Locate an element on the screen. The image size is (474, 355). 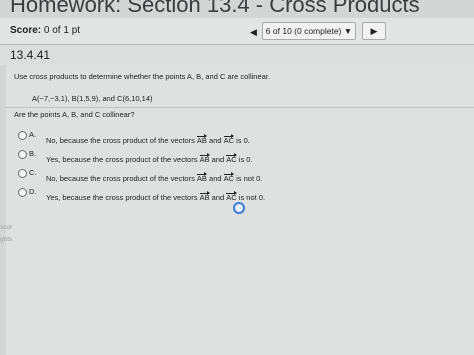
score-value: 0 of 1 pt is located at coordinates (62, 30).